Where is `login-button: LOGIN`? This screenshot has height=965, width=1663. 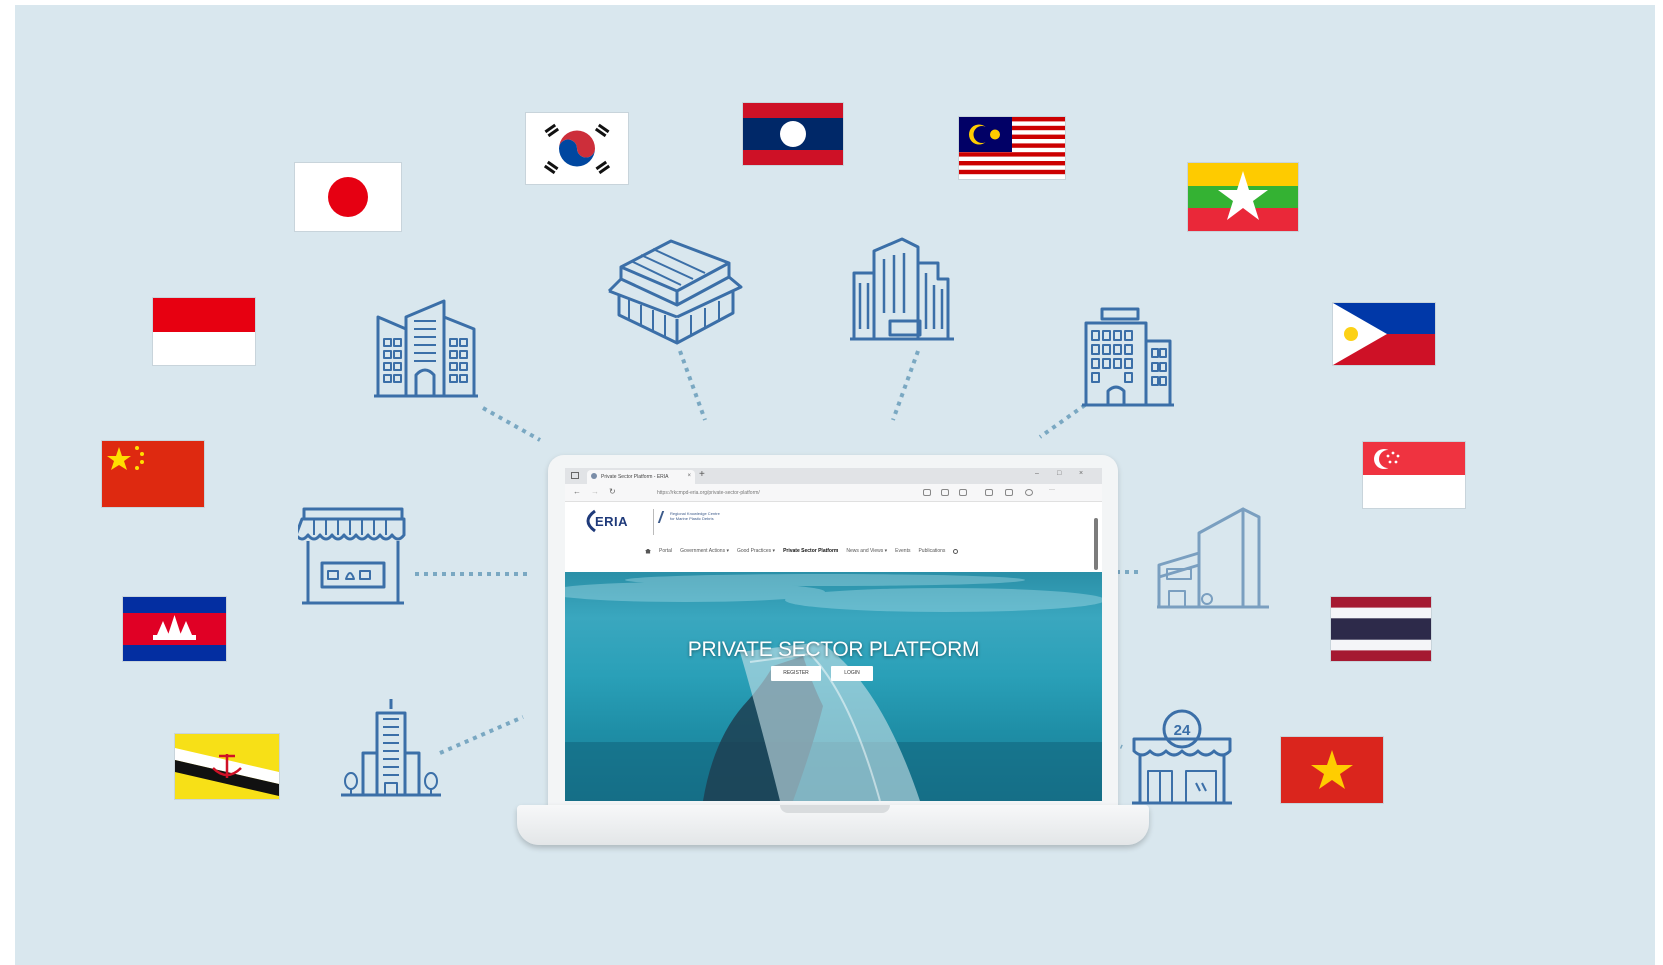
login-button: LOGIN is located at coordinates (852, 673).